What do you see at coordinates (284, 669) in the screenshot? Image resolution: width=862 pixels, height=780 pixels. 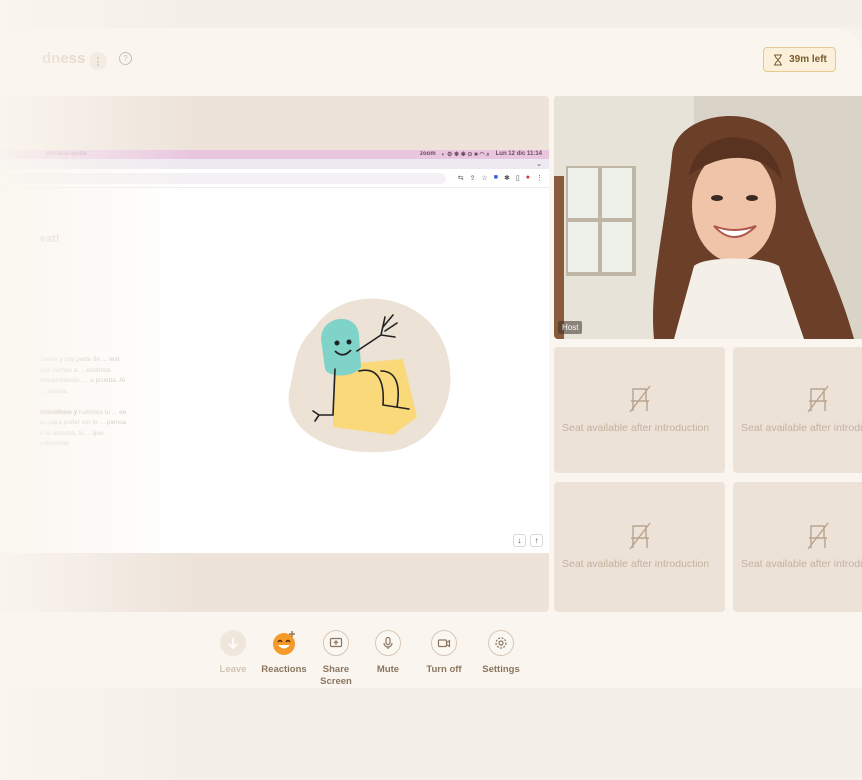 I see `reactions-label: Reactions` at bounding box center [284, 669].